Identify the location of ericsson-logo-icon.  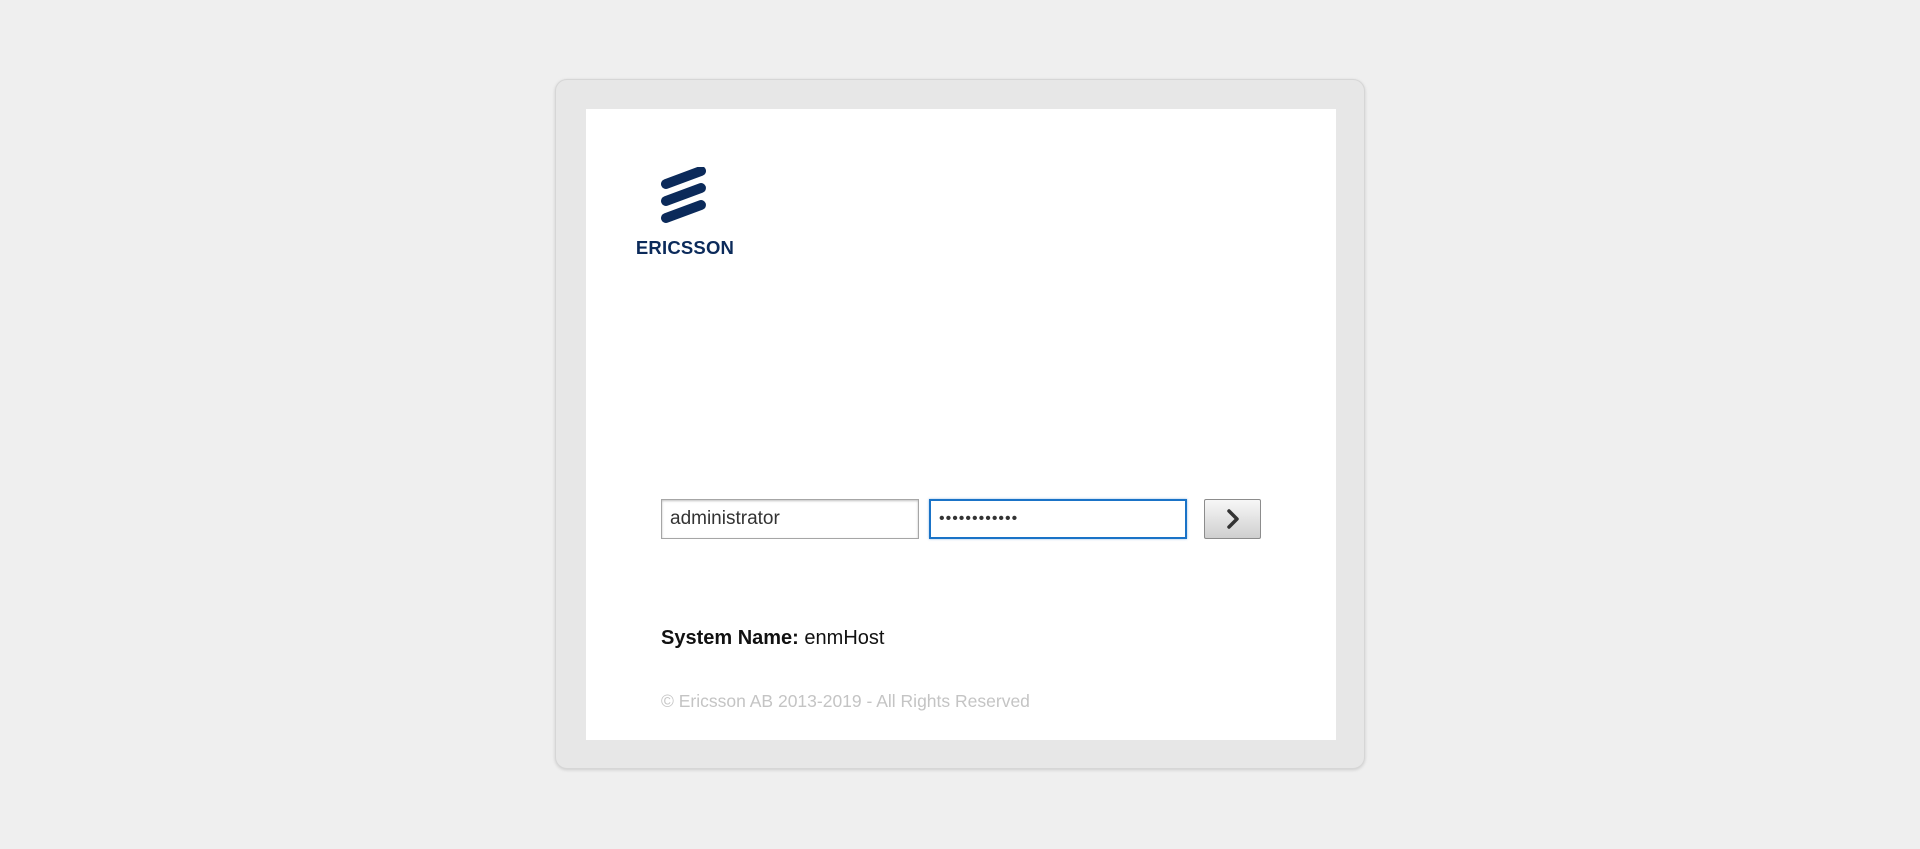
(683, 195).